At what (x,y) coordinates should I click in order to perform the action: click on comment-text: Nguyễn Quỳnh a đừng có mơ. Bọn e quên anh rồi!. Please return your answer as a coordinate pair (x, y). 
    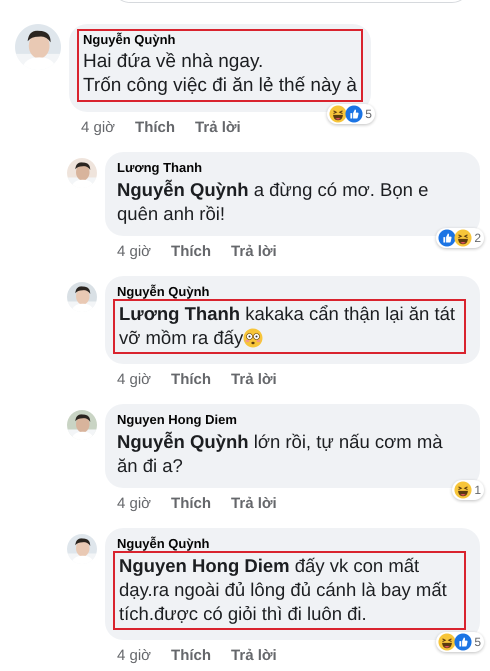
    Looking at the image, I should click on (273, 202).